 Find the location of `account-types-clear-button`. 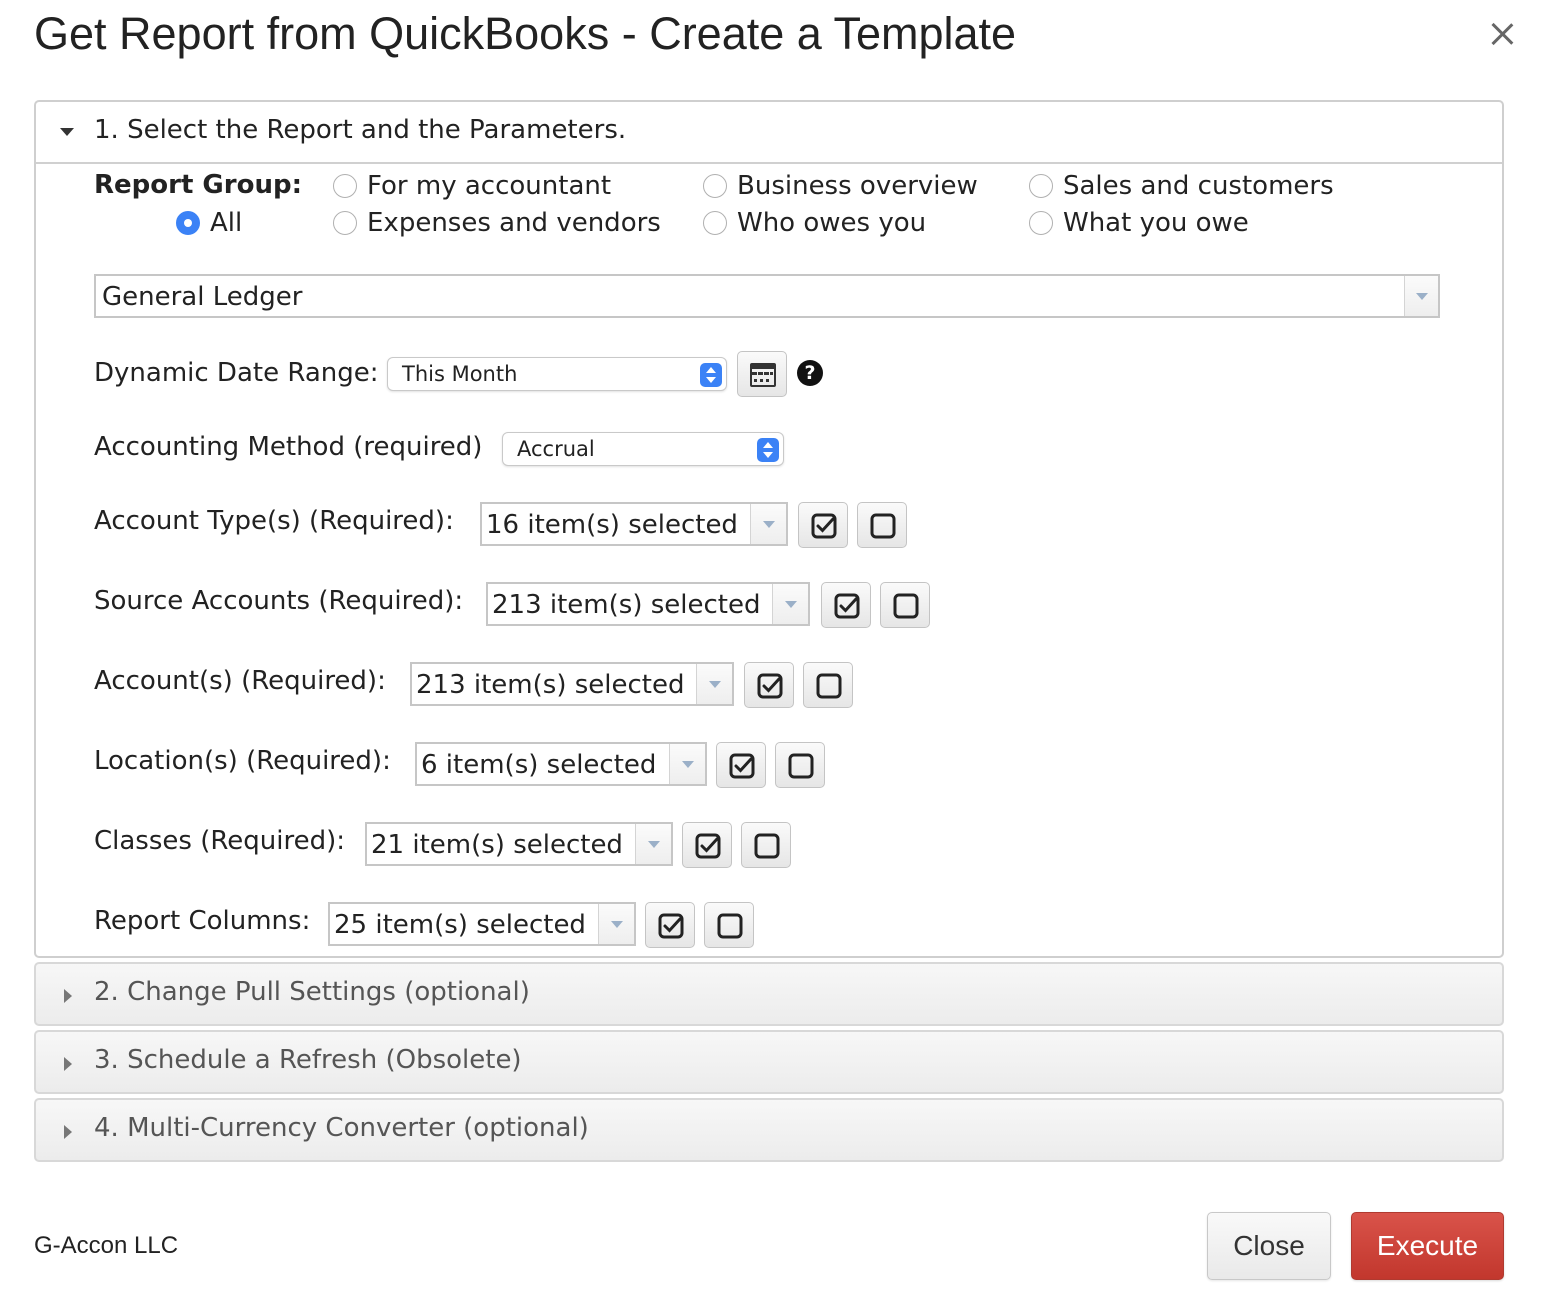

account-types-clear-button is located at coordinates (882, 525).